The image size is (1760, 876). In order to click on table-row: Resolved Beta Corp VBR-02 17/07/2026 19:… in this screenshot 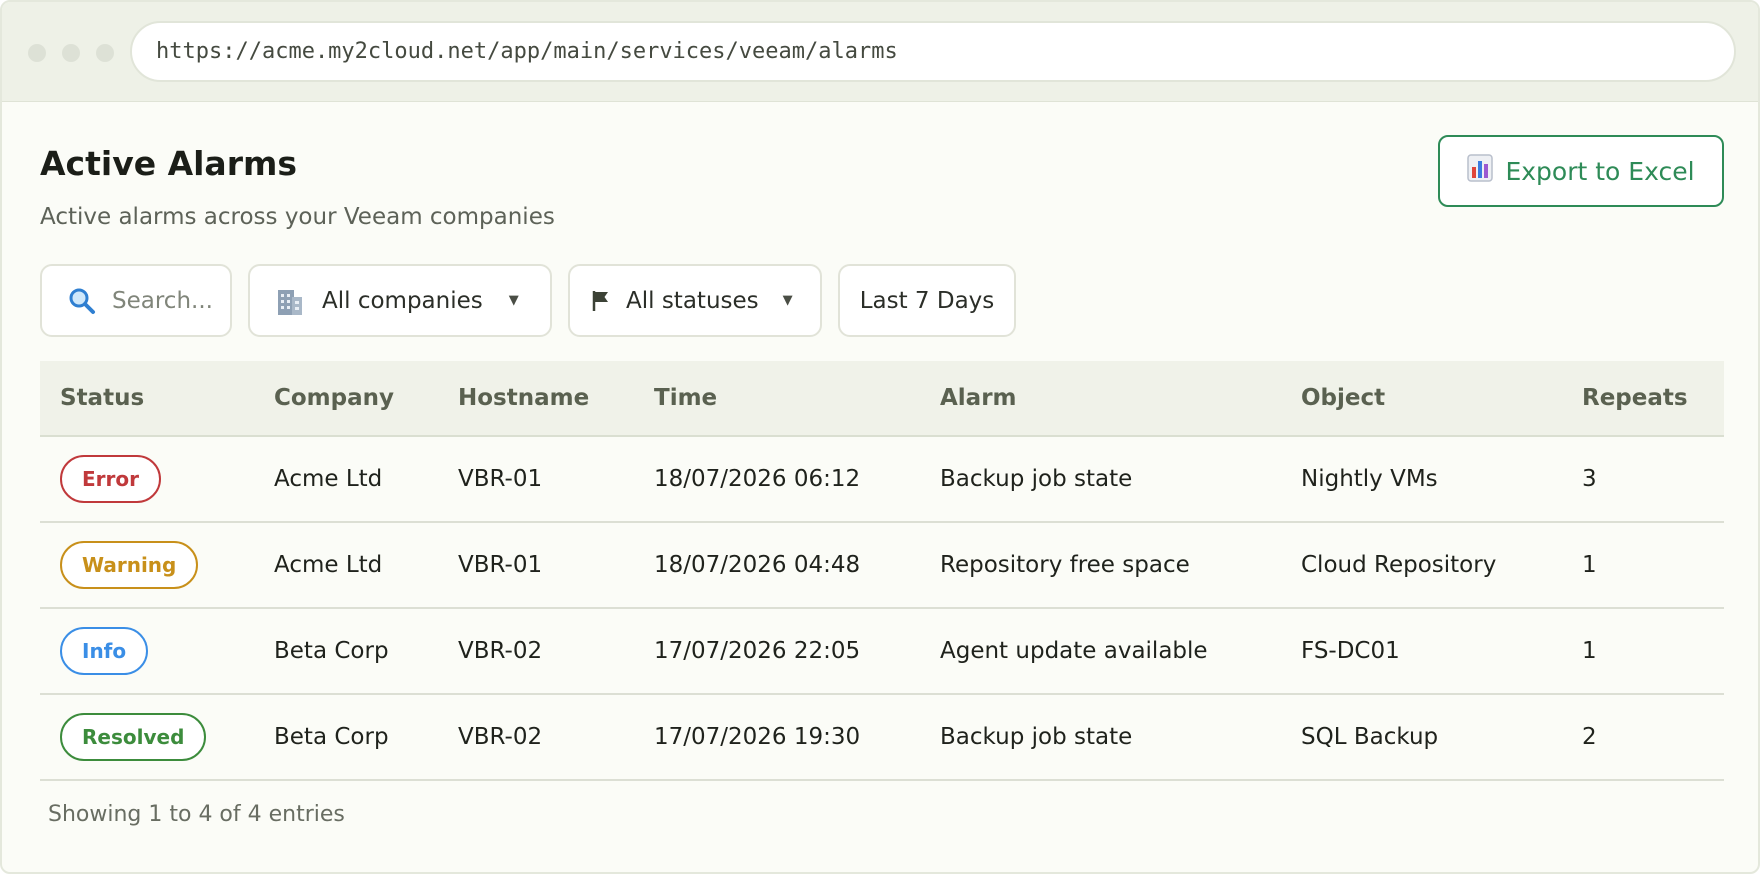, I will do `click(882, 738)`.